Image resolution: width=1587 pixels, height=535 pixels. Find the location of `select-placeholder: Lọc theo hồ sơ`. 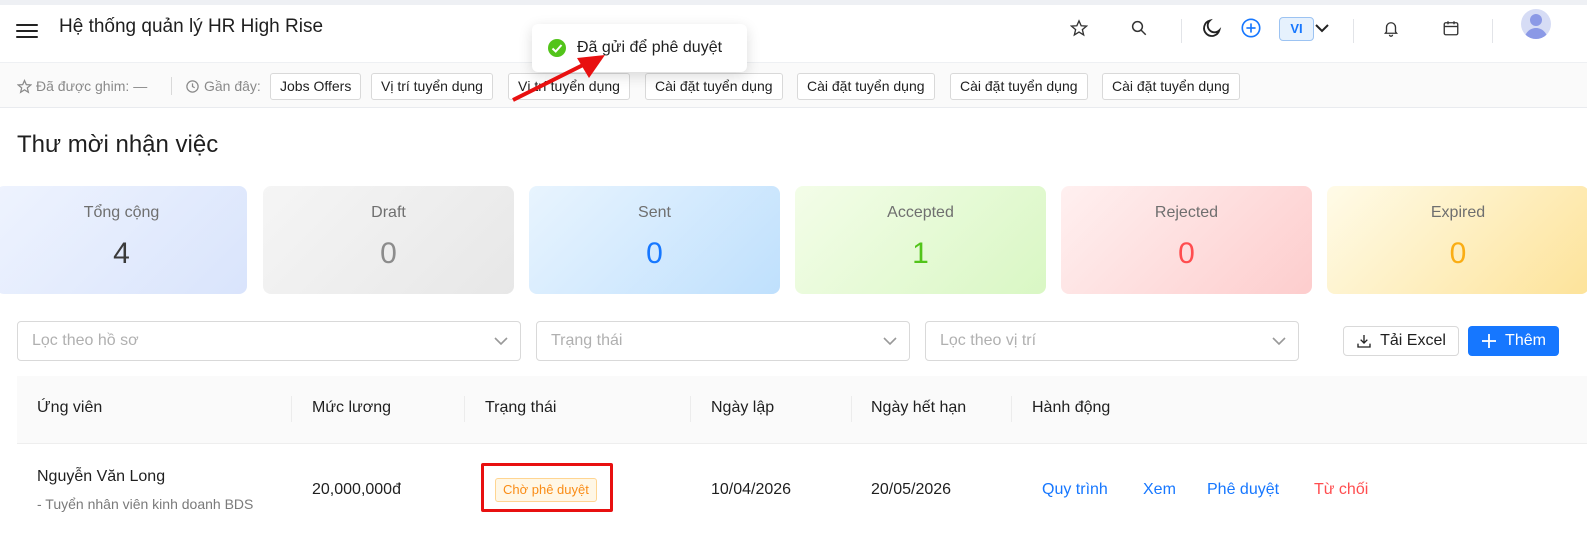

select-placeholder: Lọc theo hồ sơ is located at coordinates (85, 340).